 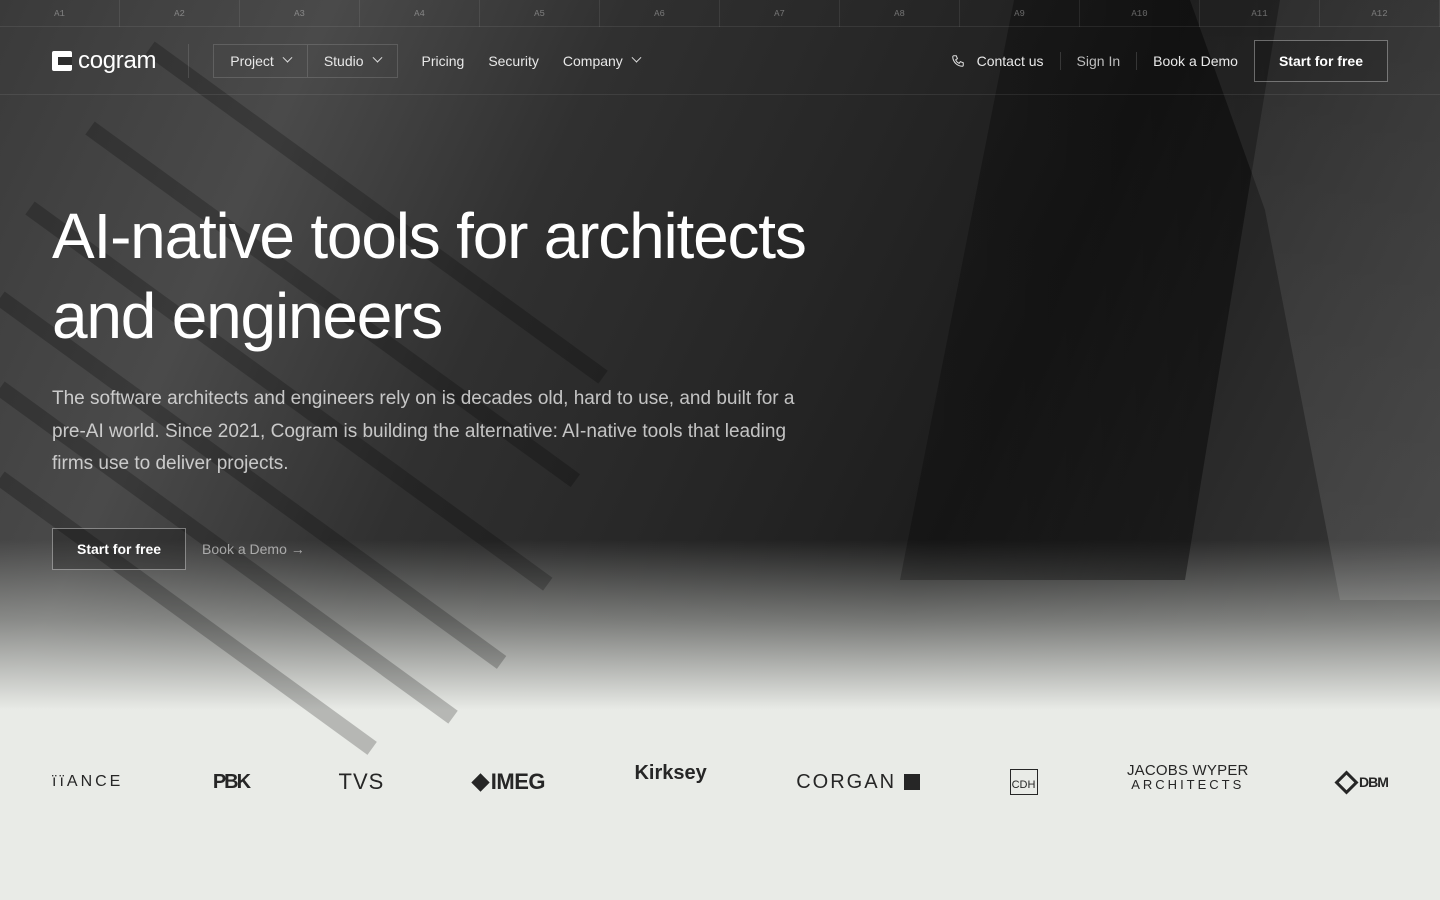 What do you see at coordinates (540, 13) in the screenshot?
I see `grid-label: A5` at bounding box center [540, 13].